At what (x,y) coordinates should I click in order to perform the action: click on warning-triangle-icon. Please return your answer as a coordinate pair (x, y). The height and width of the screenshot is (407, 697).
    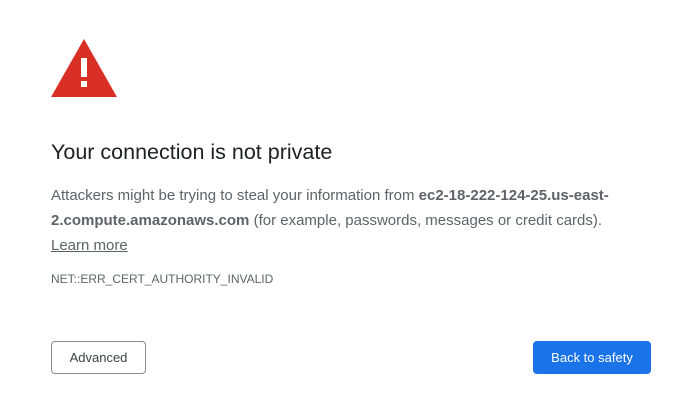
    Looking at the image, I should click on (84, 68).